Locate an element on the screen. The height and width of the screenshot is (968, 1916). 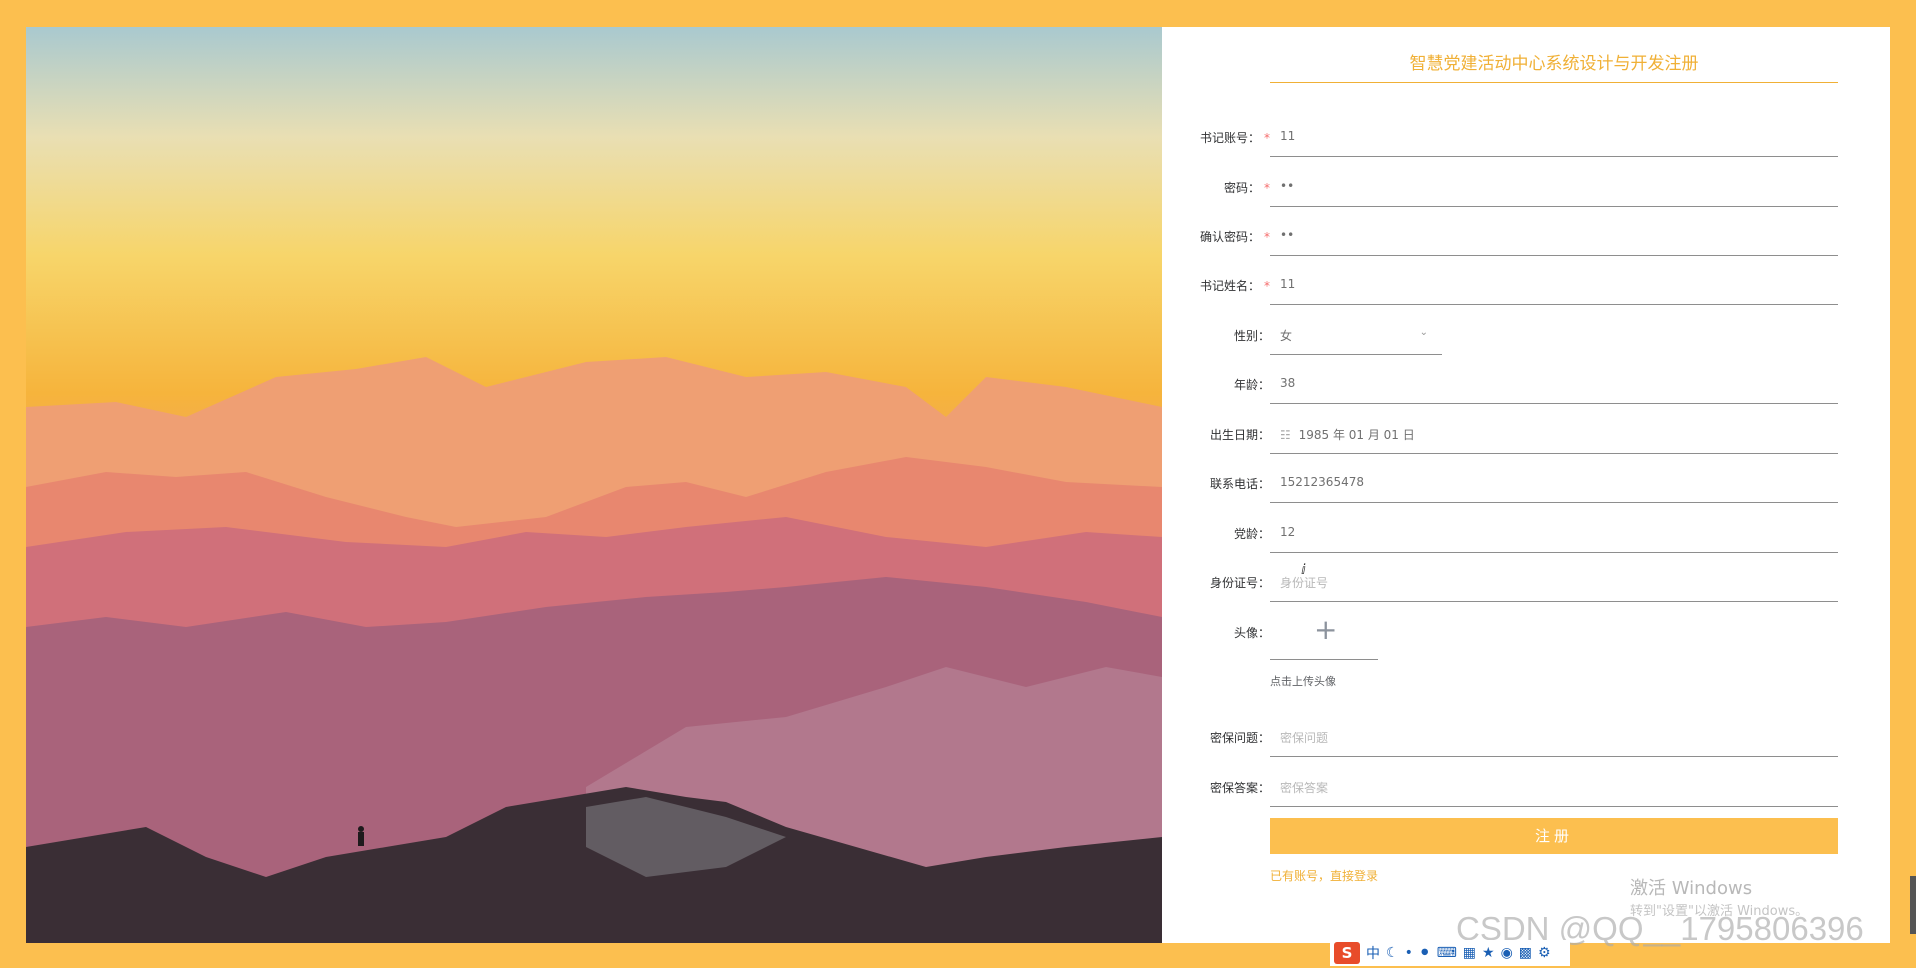
name-input: 11 is located at coordinates (1554, 285).